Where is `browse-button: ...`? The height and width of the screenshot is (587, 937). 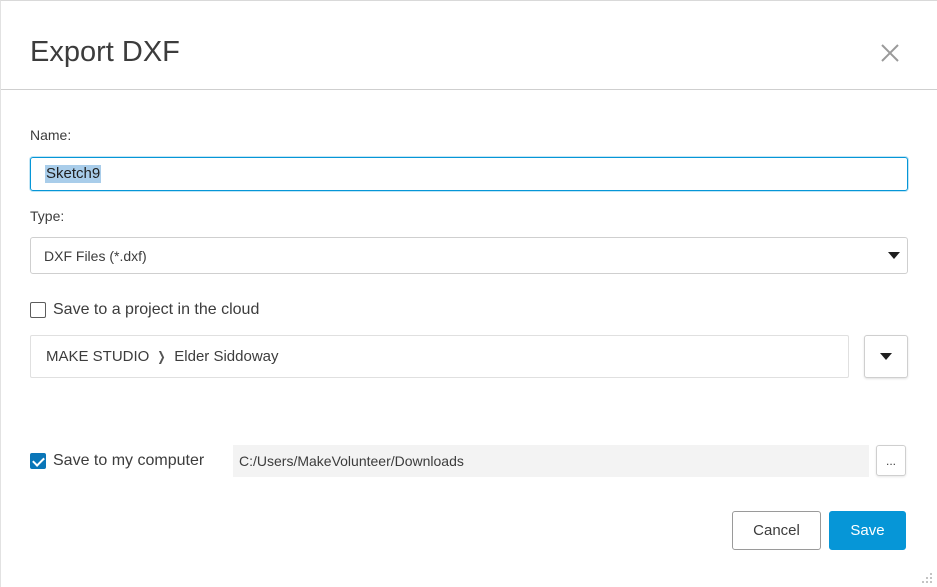 browse-button: ... is located at coordinates (891, 460).